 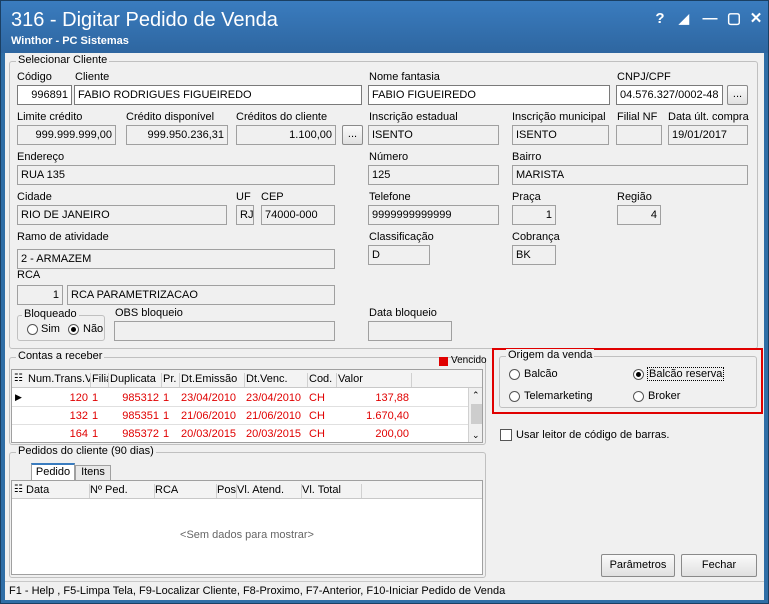 I want to click on regiao-label: Região, so click(x=634, y=197).